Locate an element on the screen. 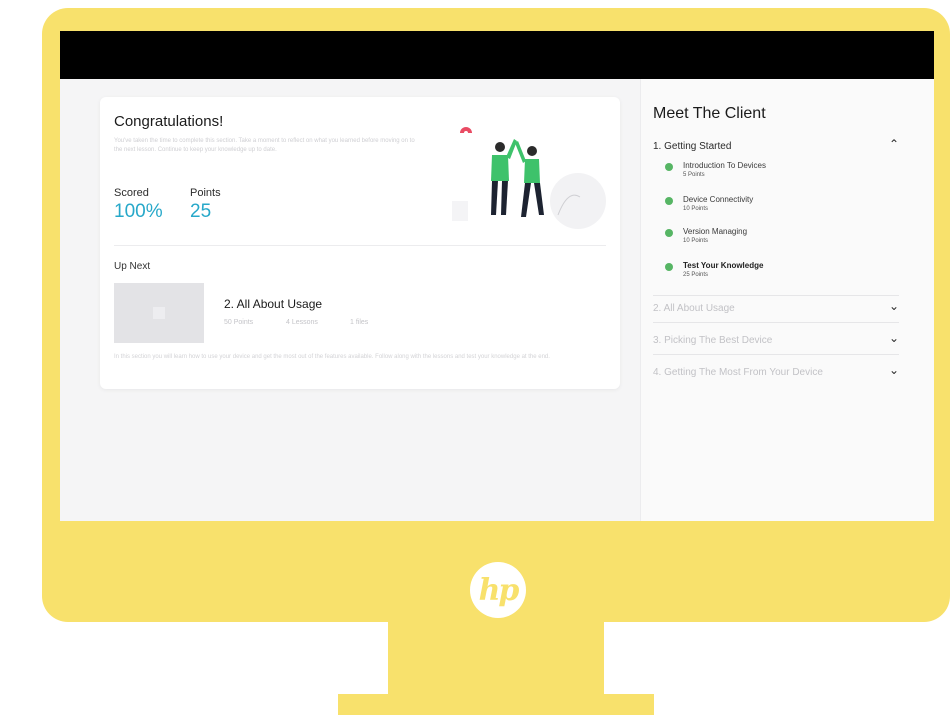  section-picking-the-best-device: 3. Picking The Best Device ⌄ is located at coordinates (776, 341).